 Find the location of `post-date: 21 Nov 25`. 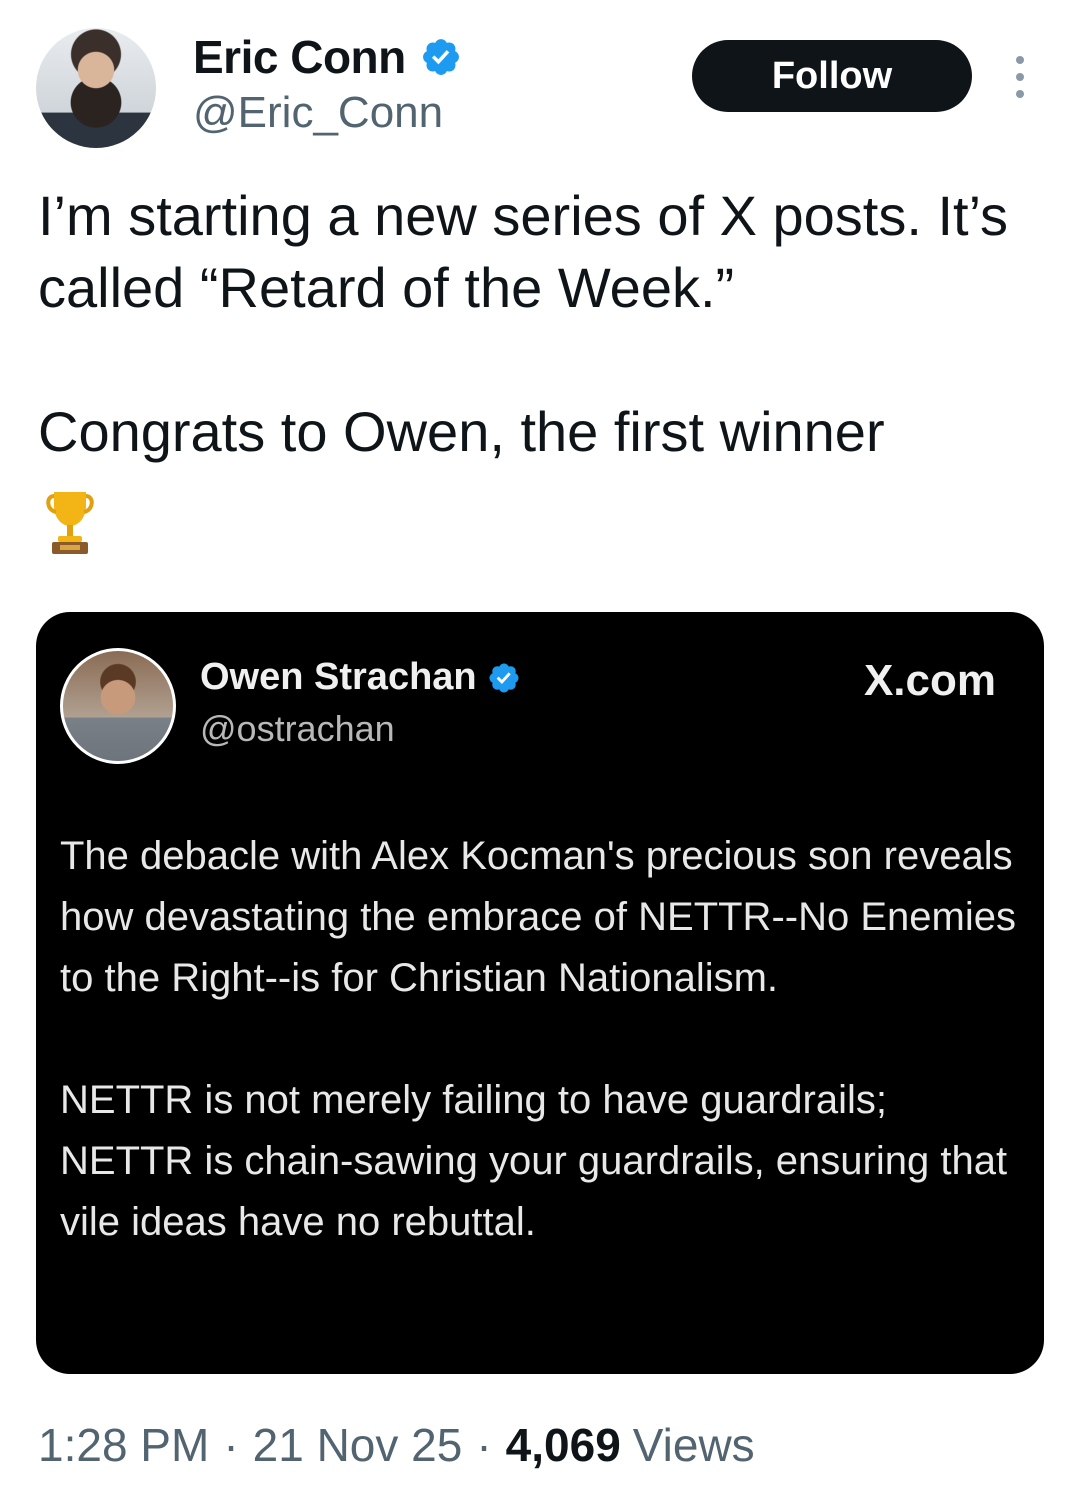

post-date: 21 Nov 25 is located at coordinates (358, 1445).